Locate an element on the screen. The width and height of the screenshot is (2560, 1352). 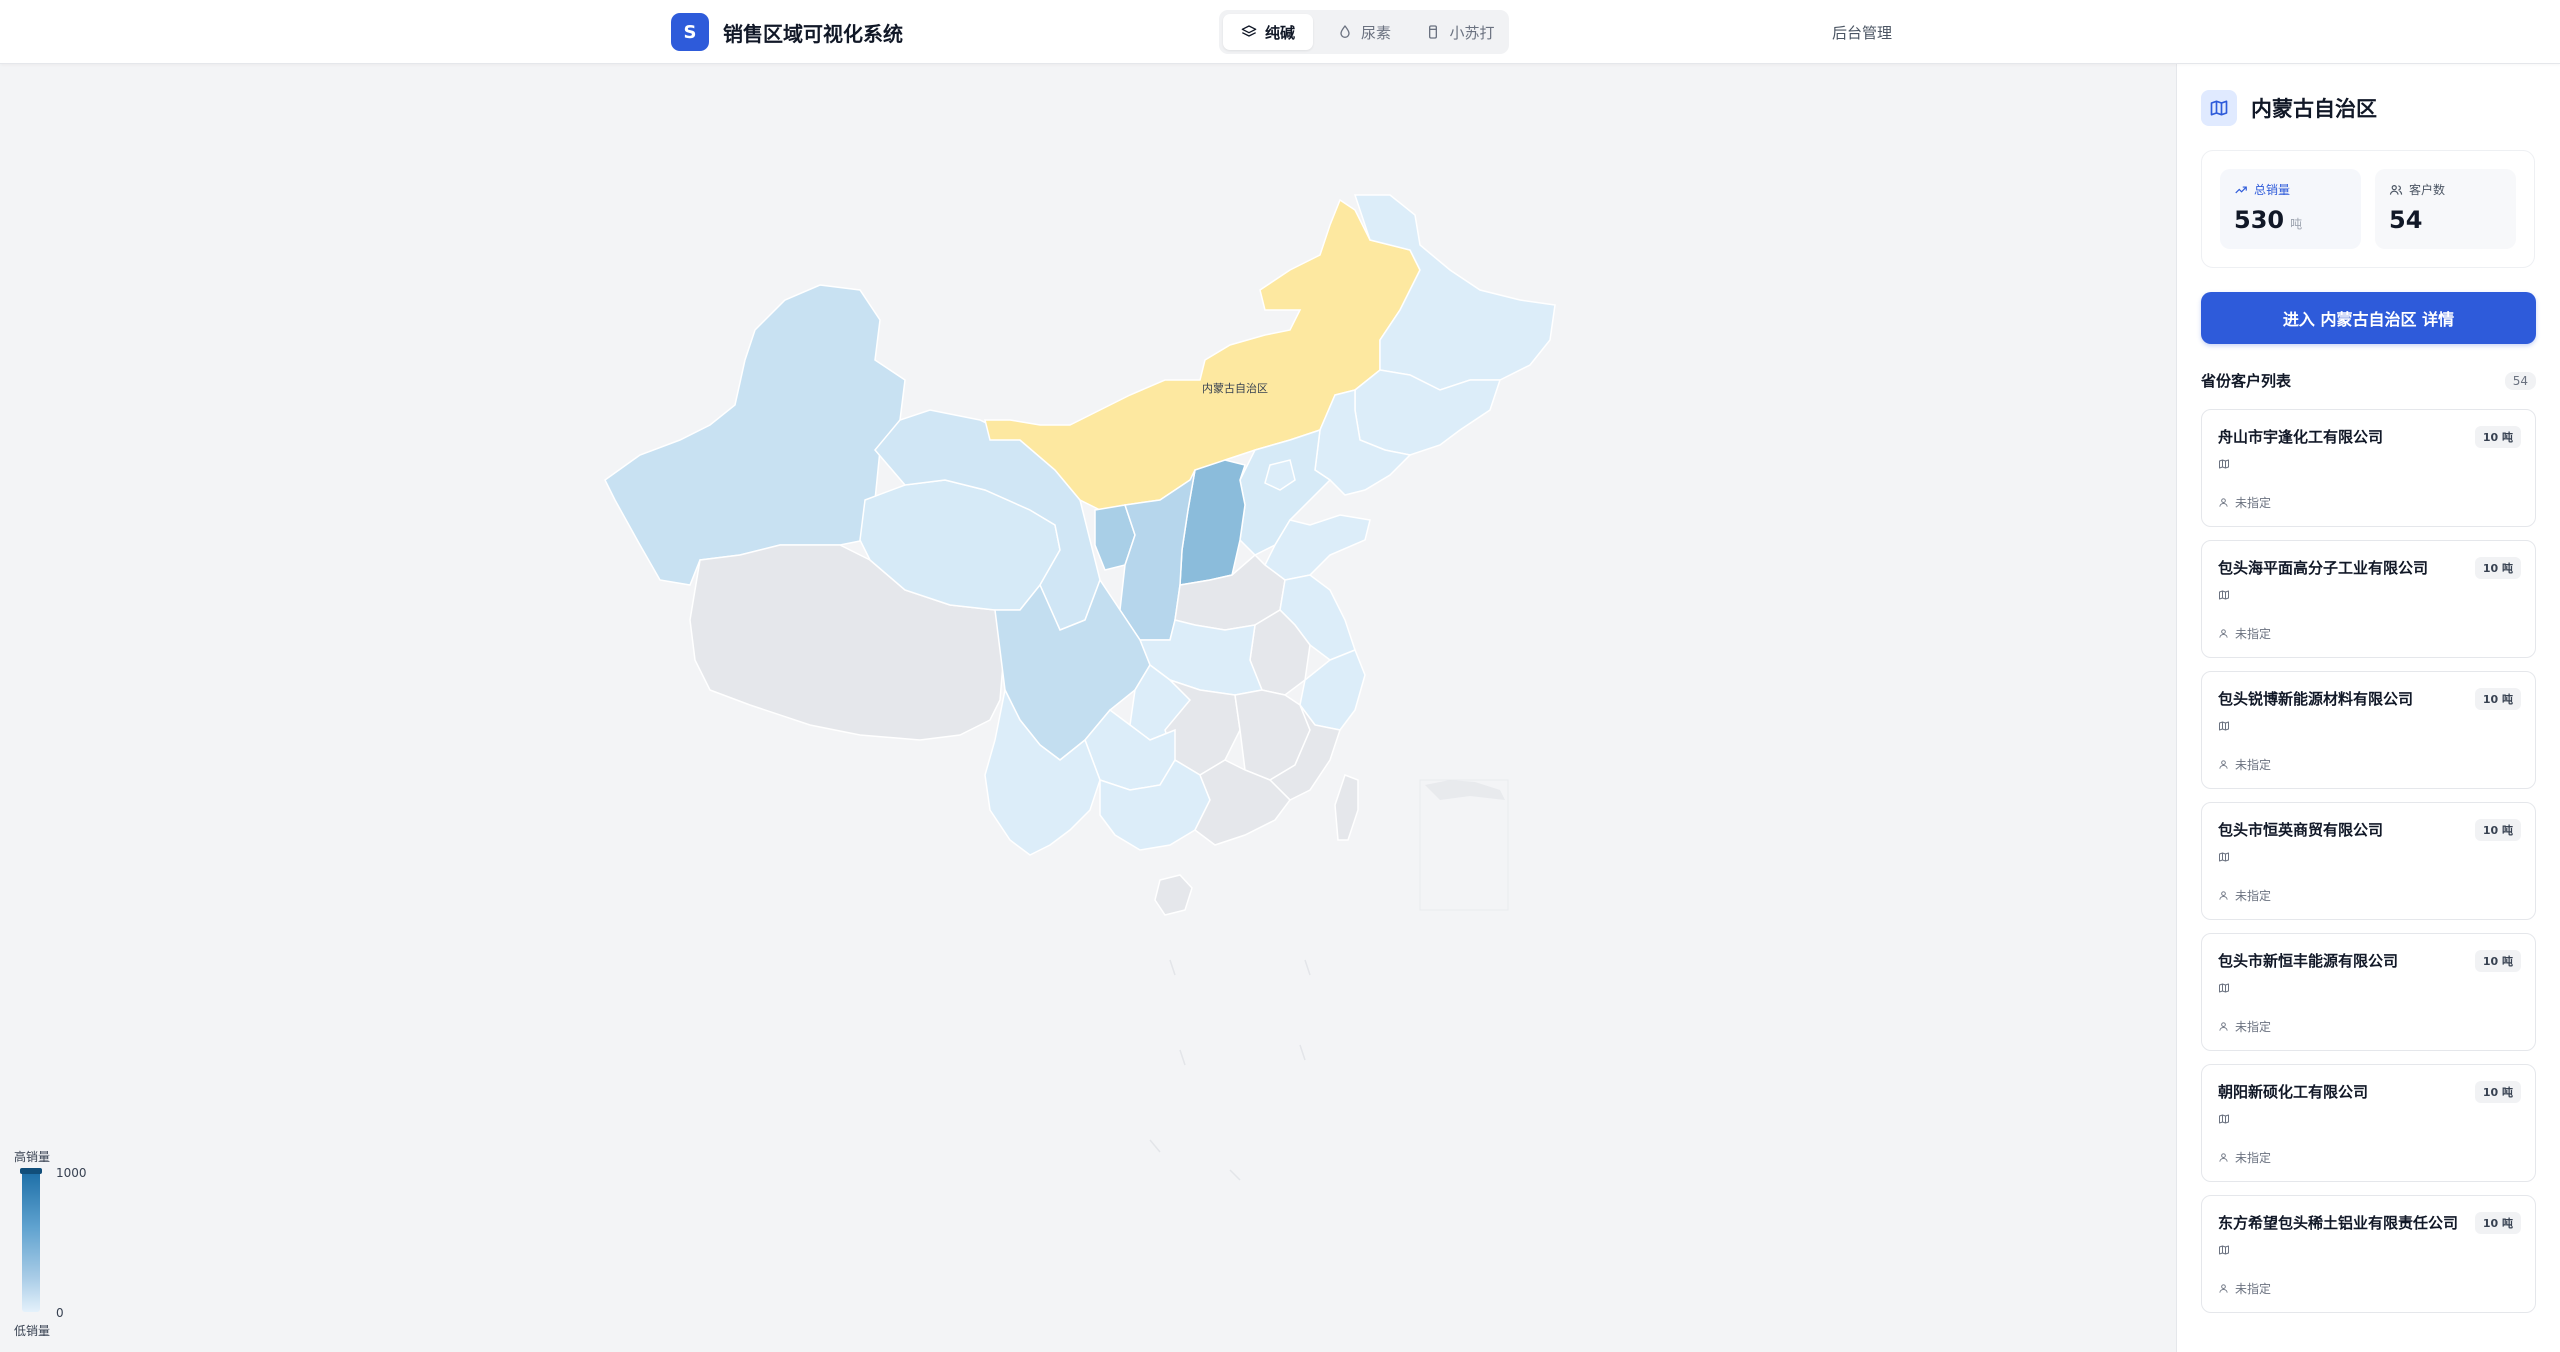
total-sales-value: 530 is located at coordinates (2259, 220).